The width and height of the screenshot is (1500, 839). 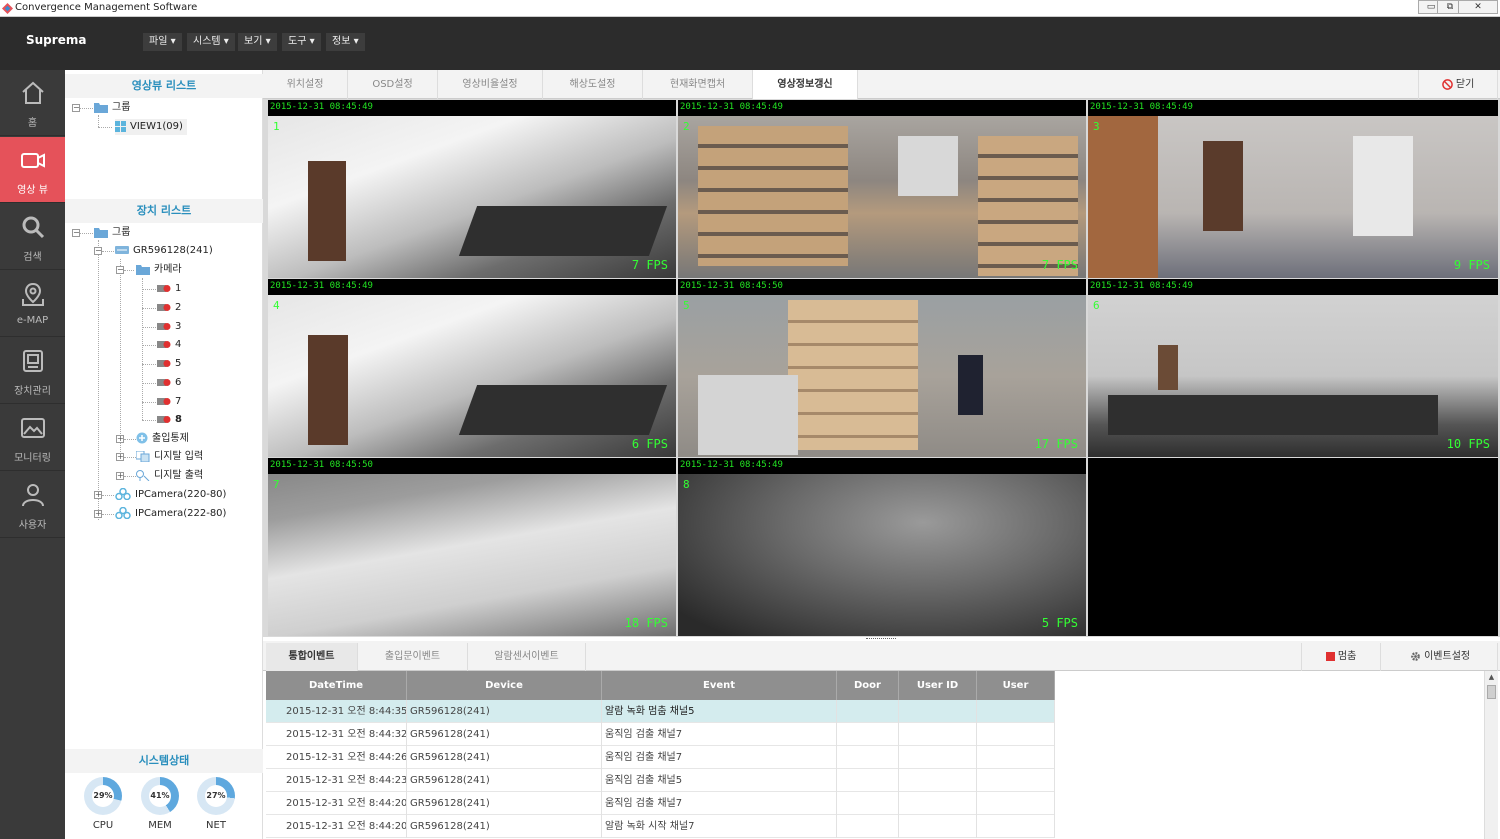 What do you see at coordinates (276, 126) in the screenshot?
I see `camera-number: 1` at bounding box center [276, 126].